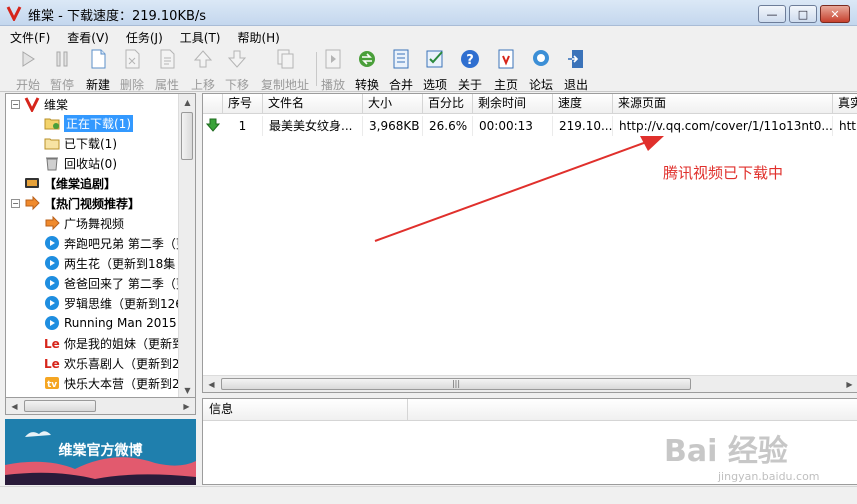 The width and height of the screenshot is (857, 504). What do you see at coordinates (726, 451) in the screenshot?
I see `watermark-logo: Bai 经验` at bounding box center [726, 451].